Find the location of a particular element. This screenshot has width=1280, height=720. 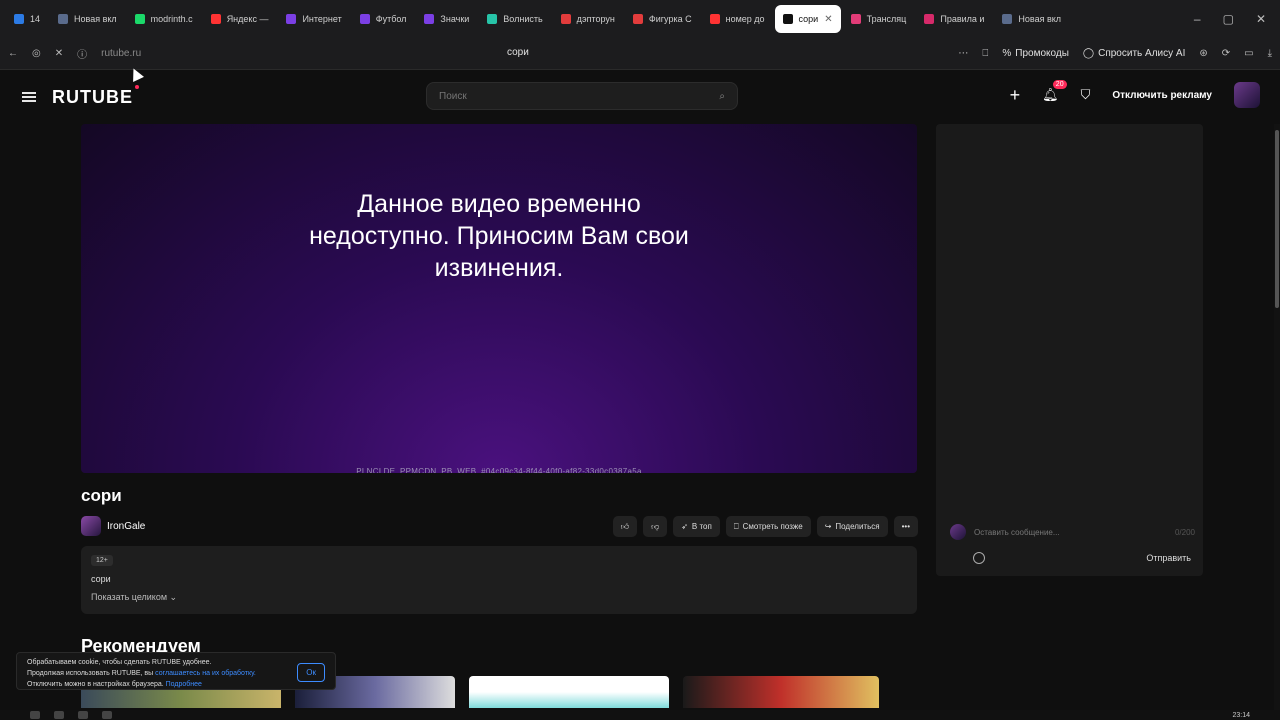

extension-icon: ⊛ is located at coordinates (1203, 53).